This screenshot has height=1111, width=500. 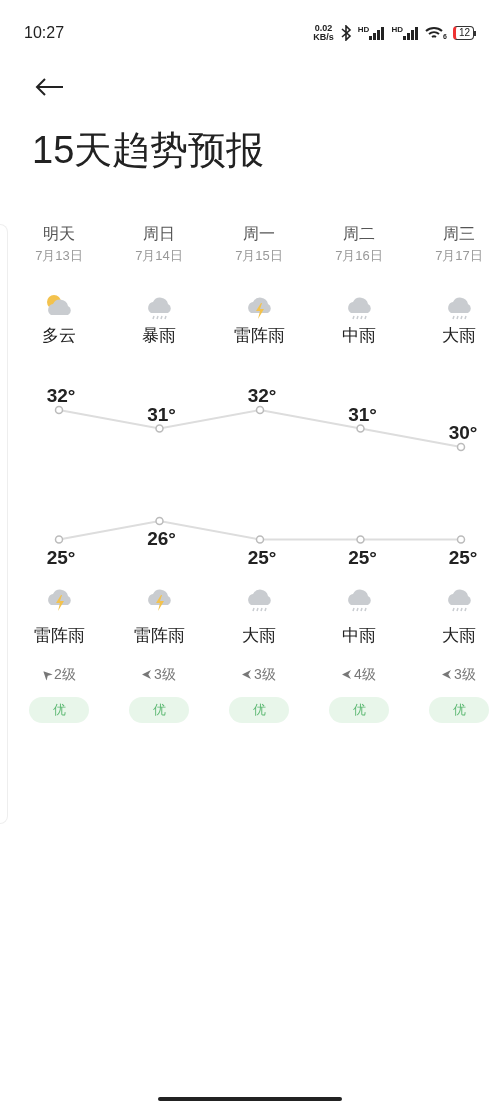 What do you see at coordinates (259, 234) in the screenshot?
I see `day-label: 周一` at bounding box center [259, 234].